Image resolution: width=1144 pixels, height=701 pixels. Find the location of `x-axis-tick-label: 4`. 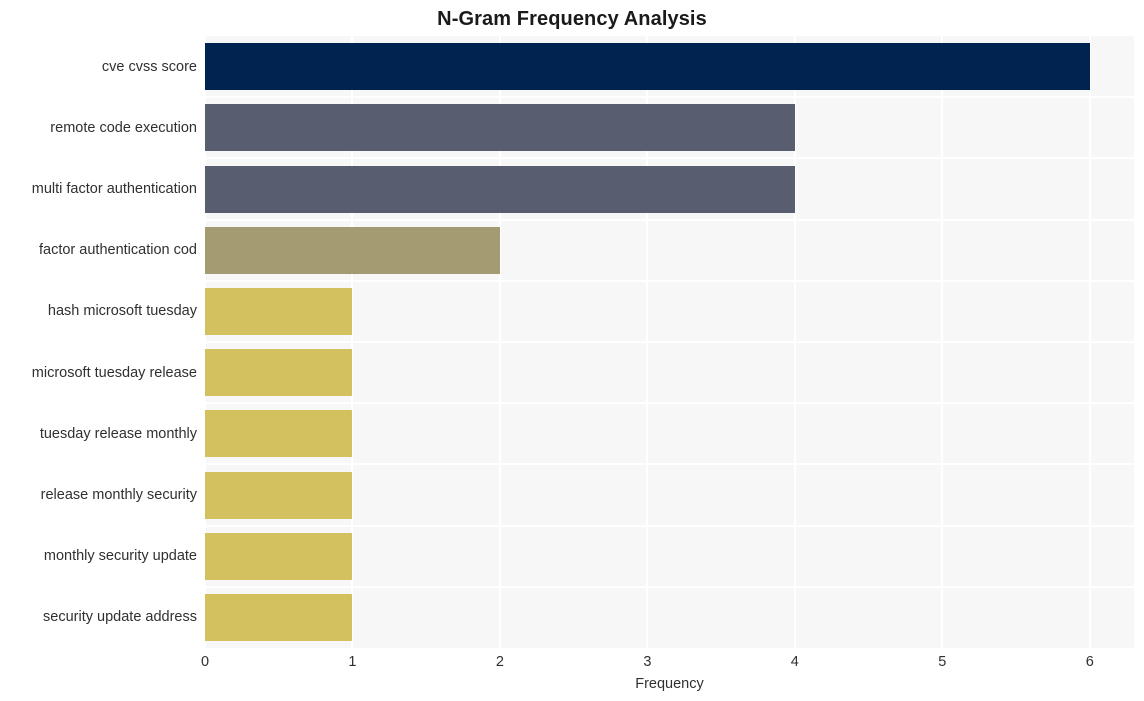

x-axis-tick-label: 4 is located at coordinates (794, 662).